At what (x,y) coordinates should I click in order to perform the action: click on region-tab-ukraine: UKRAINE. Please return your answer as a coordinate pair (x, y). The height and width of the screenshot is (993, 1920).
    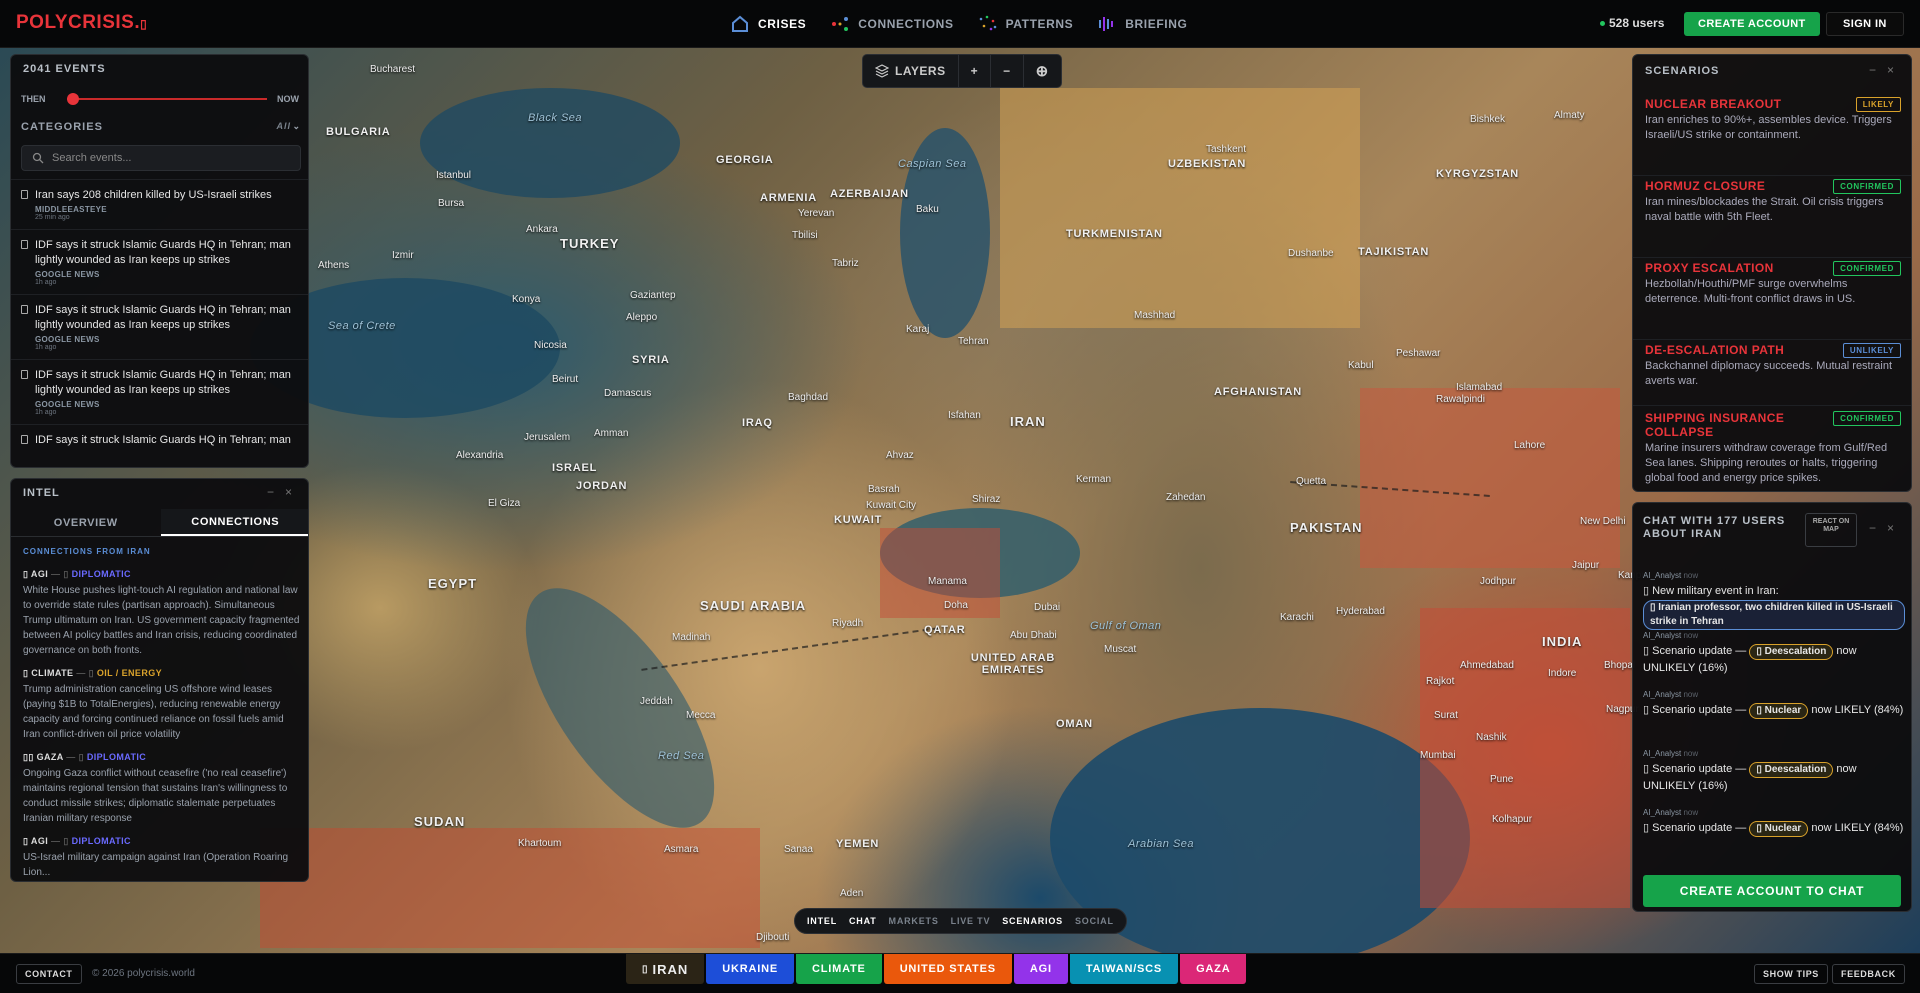
    Looking at the image, I should click on (750, 969).